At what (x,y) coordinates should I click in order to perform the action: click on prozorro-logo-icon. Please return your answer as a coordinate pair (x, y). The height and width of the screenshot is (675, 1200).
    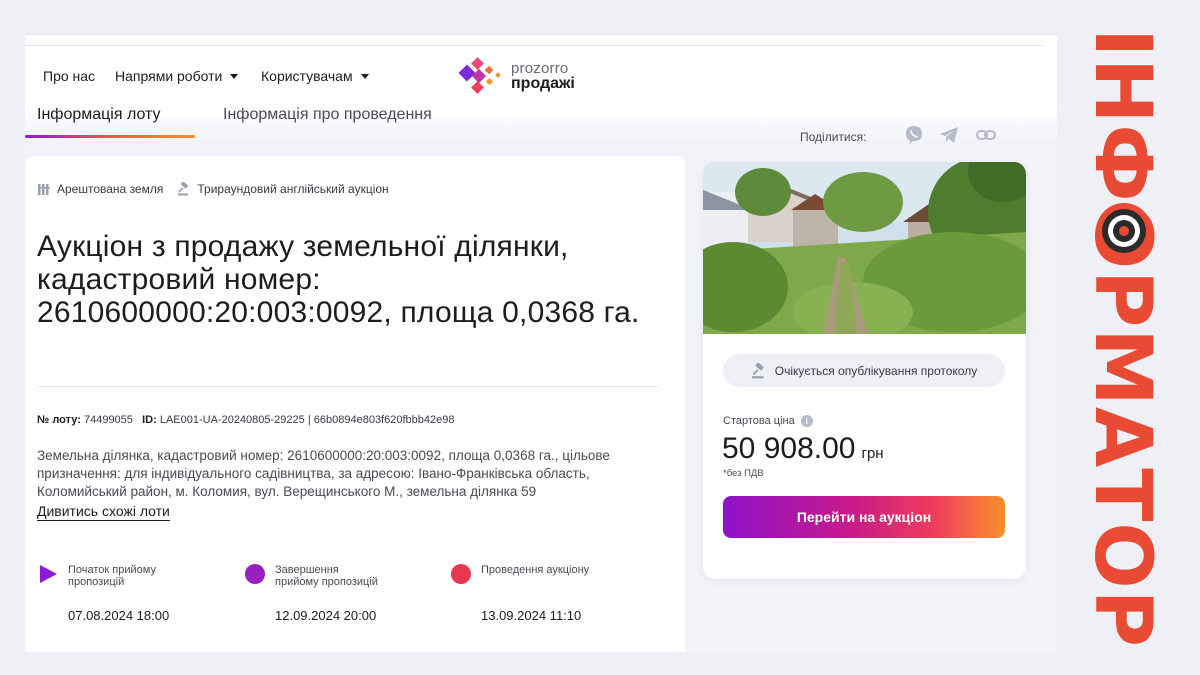
    Looking at the image, I should click on (479, 75).